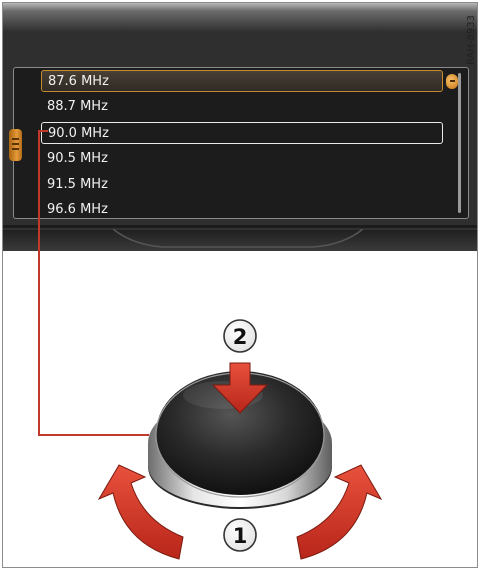 The height and width of the screenshot is (570, 480). I want to click on step-2-badge: 2, so click(240, 336).